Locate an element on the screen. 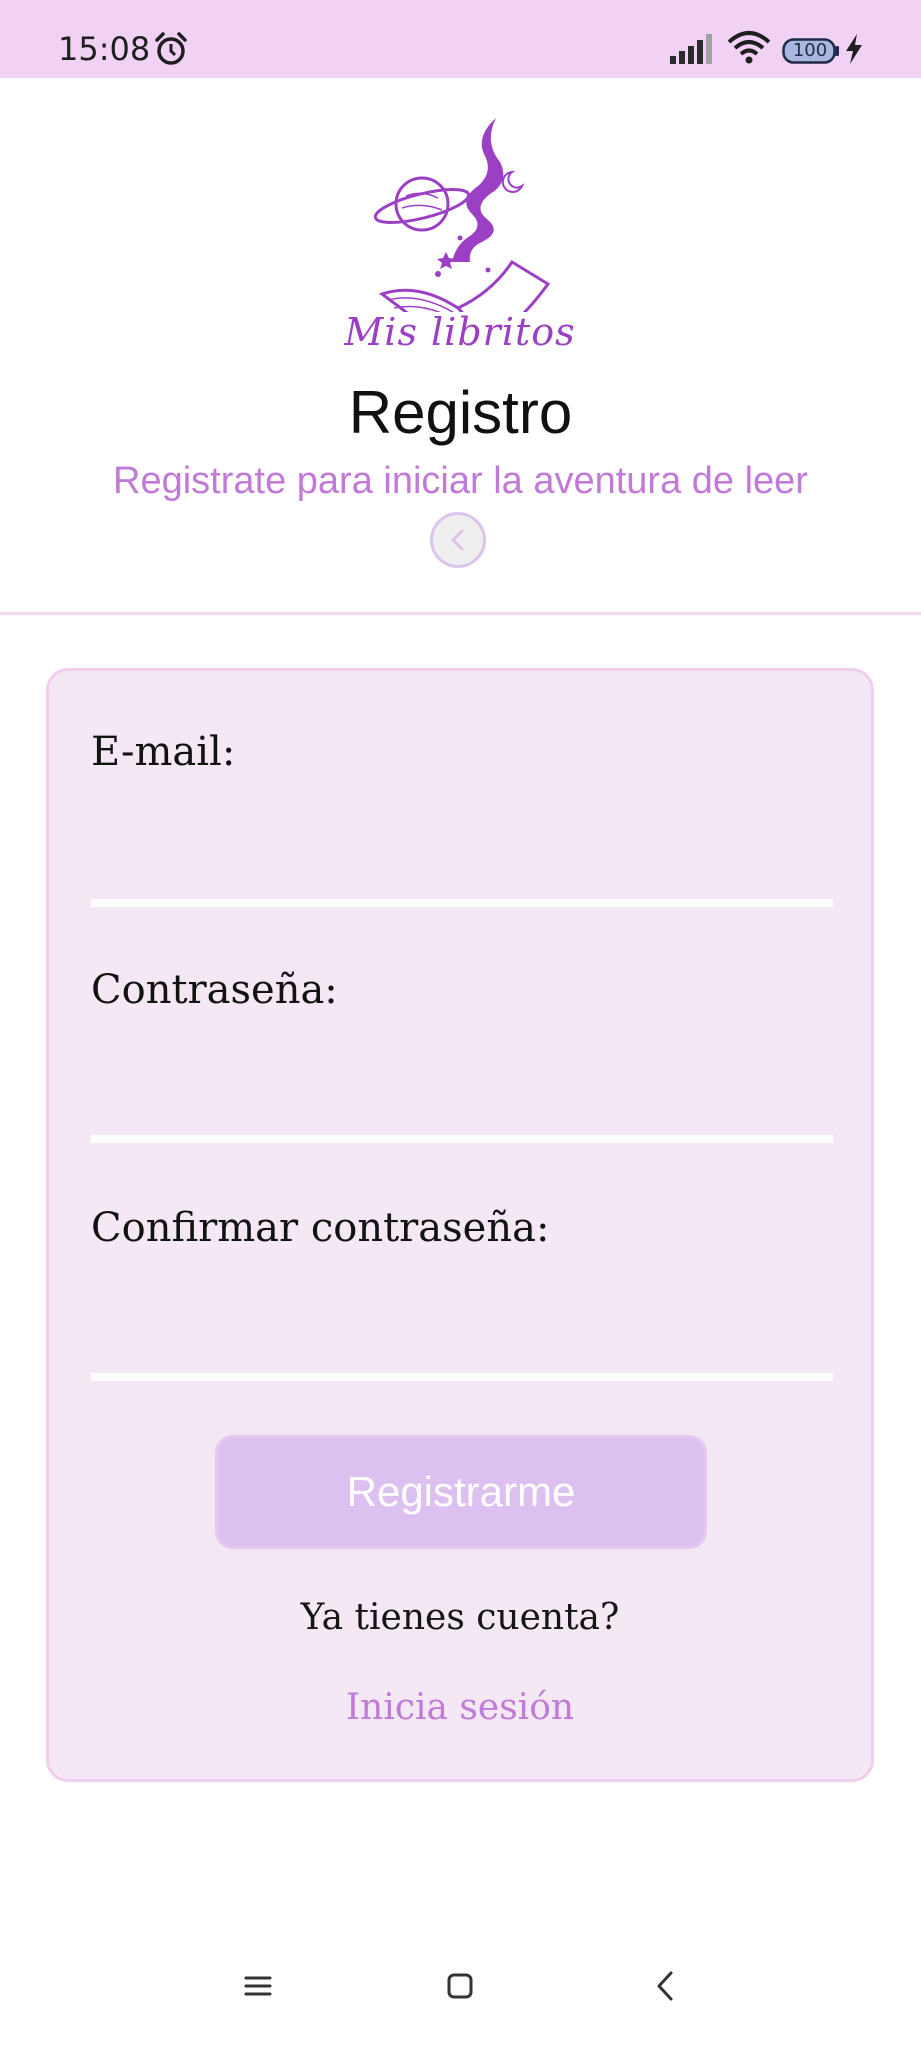 The width and height of the screenshot is (921, 2048). logo-illustration is located at coordinates (462, 215).